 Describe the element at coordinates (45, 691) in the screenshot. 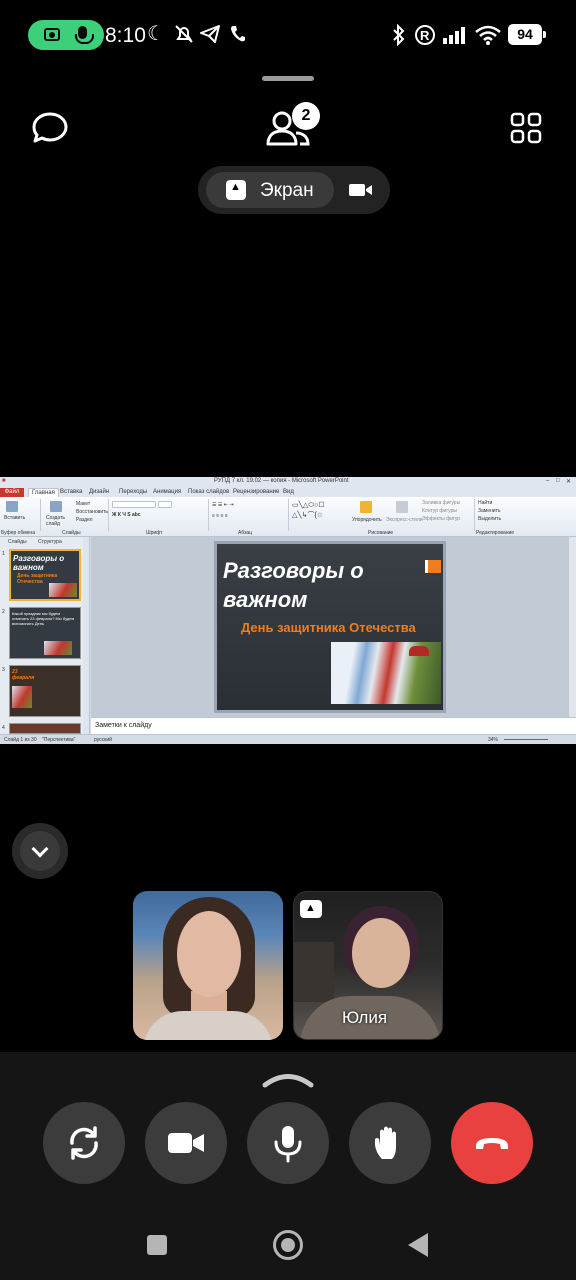

I see `slide-thumbnail: 23 февраля` at that location.